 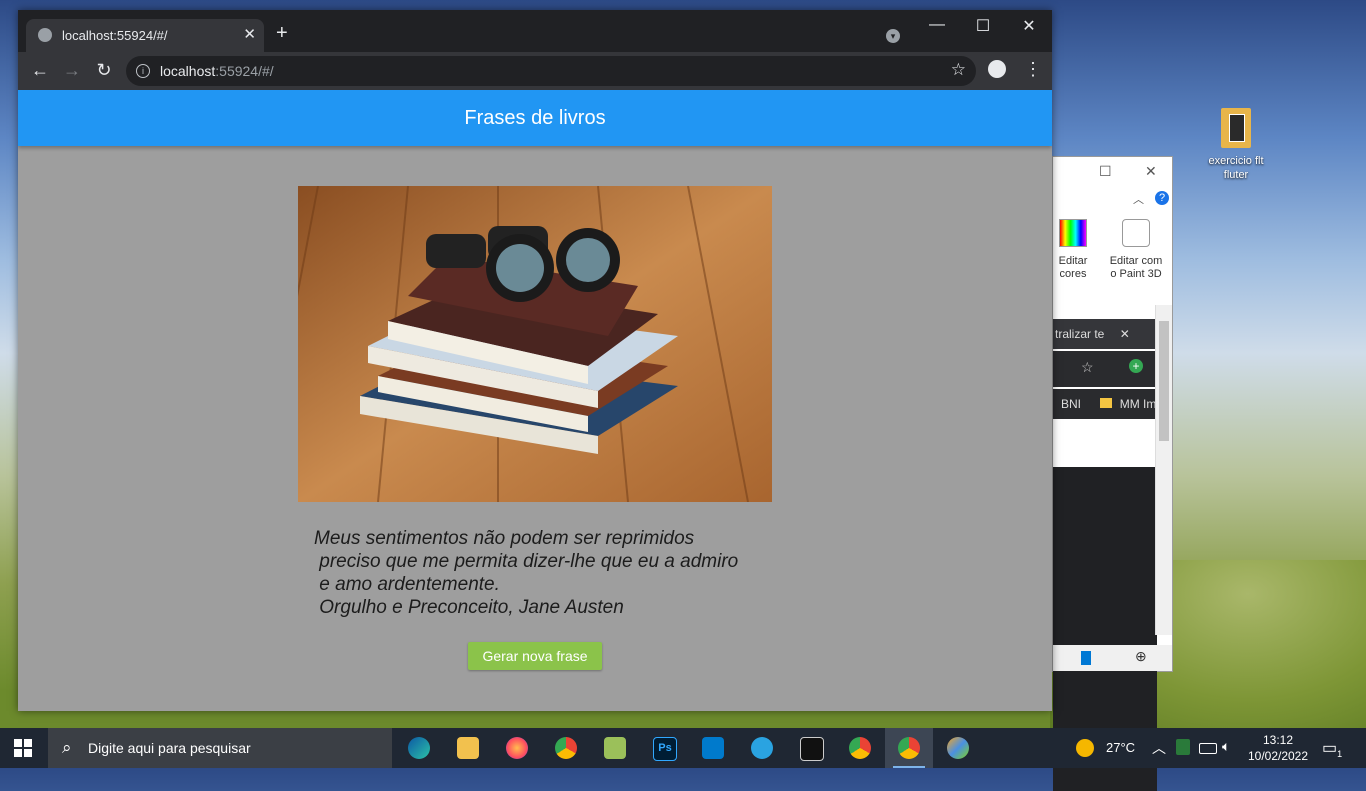 I want to click on taskbar-search: ⌕ Digite aqui para pesquisar, so click(x=220, y=748).